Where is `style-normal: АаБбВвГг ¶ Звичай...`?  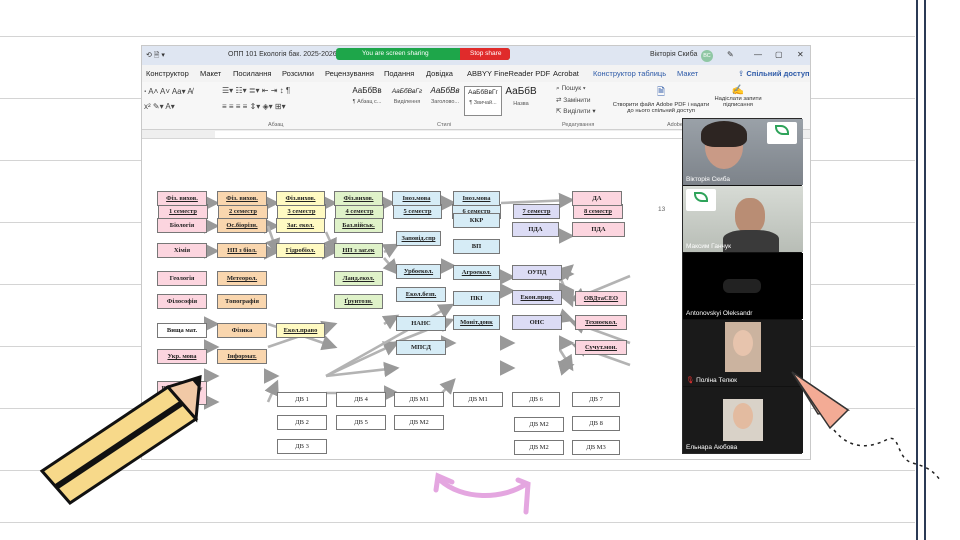
style-normal: АаБбВвГг ¶ Звичай... is located at coordinates (483, 101).